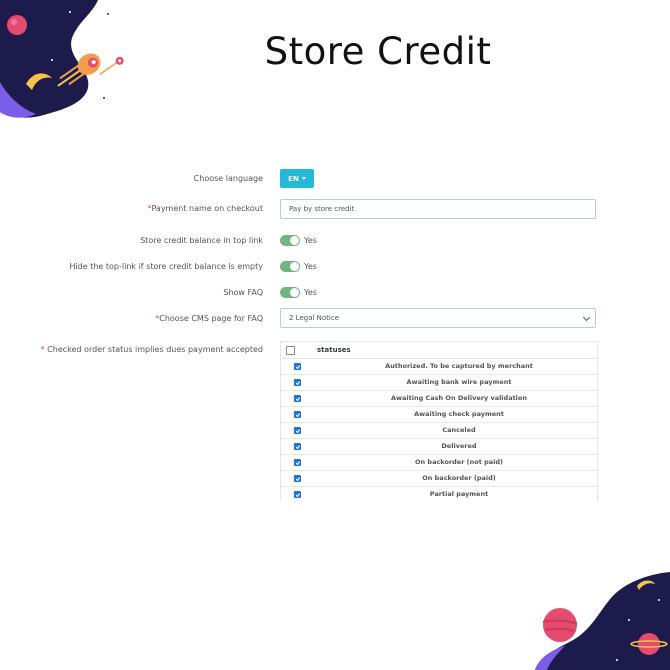  What do you see at coordinates (459, 430) in the screenshot?
I see `status-name: Canceled` at bounding box center [459, 430].